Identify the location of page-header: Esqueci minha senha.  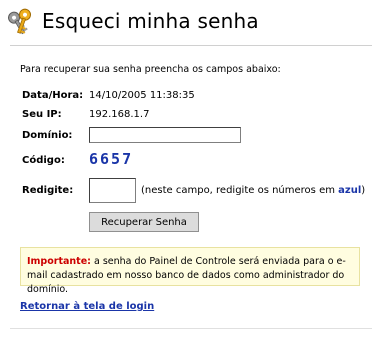
(188, 24).